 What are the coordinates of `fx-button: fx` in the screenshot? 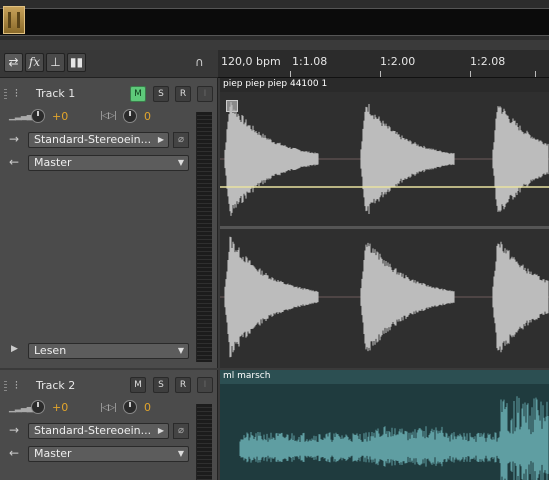 It's located at (34, 62).